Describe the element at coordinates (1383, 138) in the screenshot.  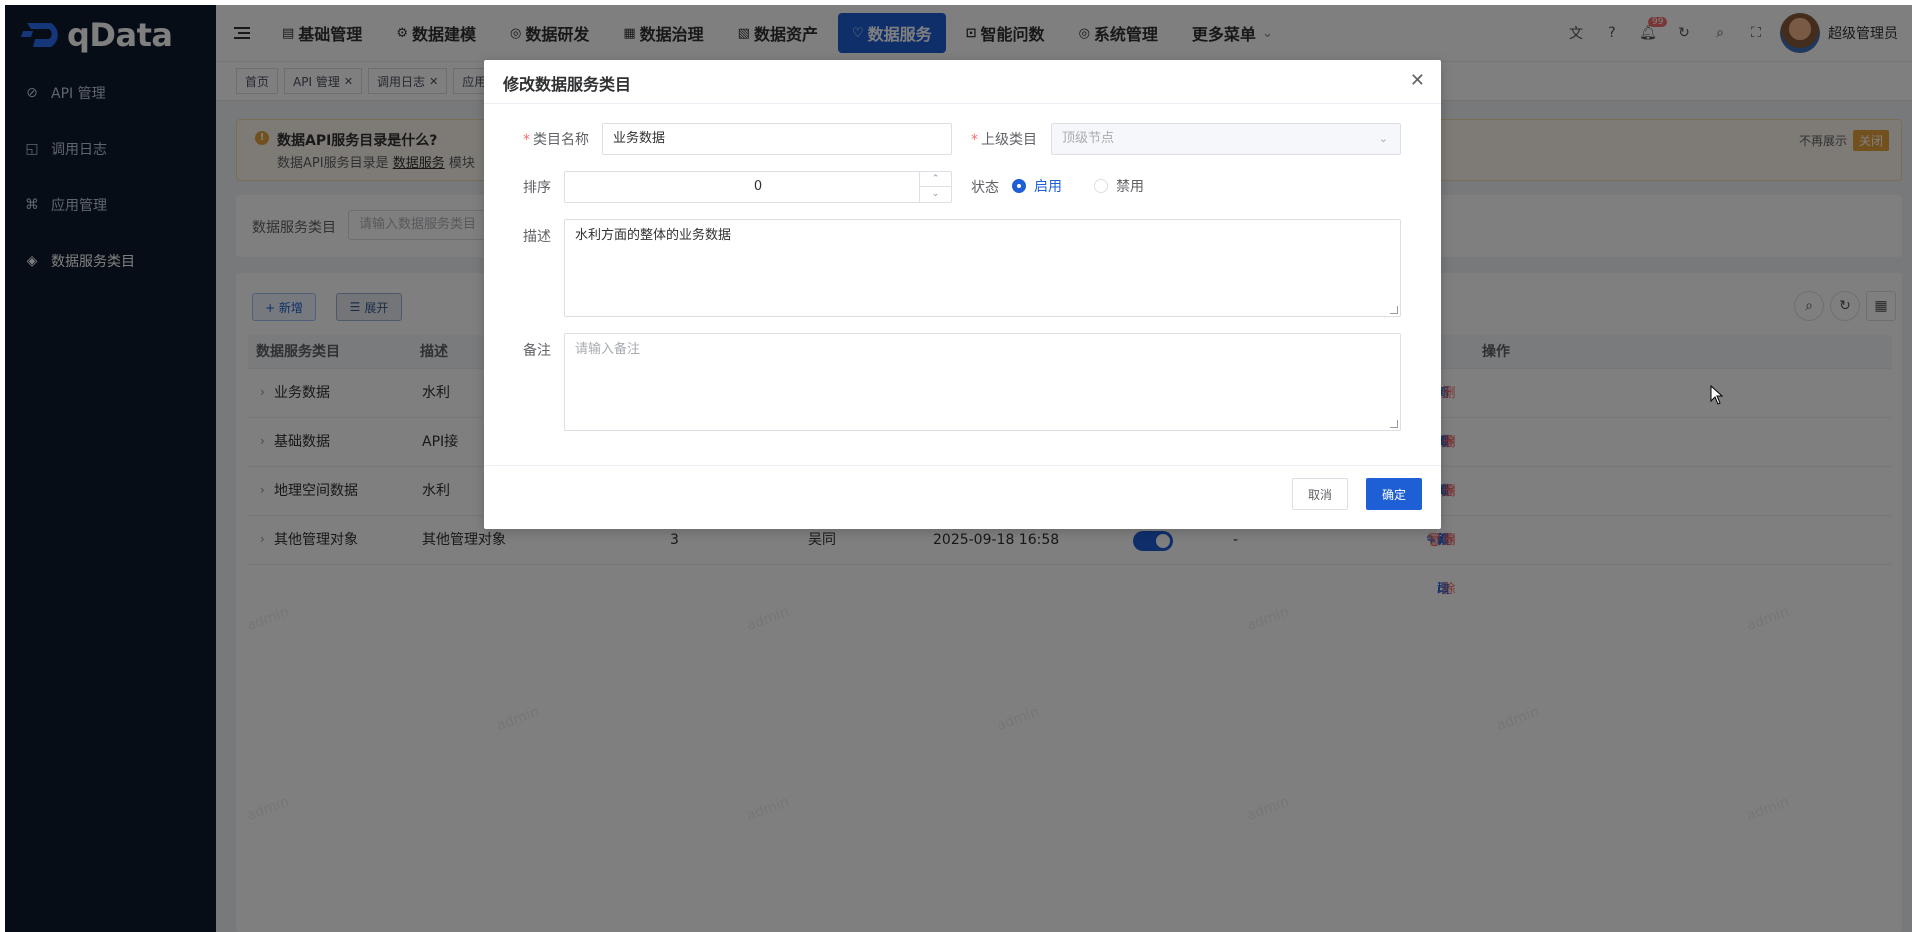
I see `chevron-down-icon: ⌄` at that location.